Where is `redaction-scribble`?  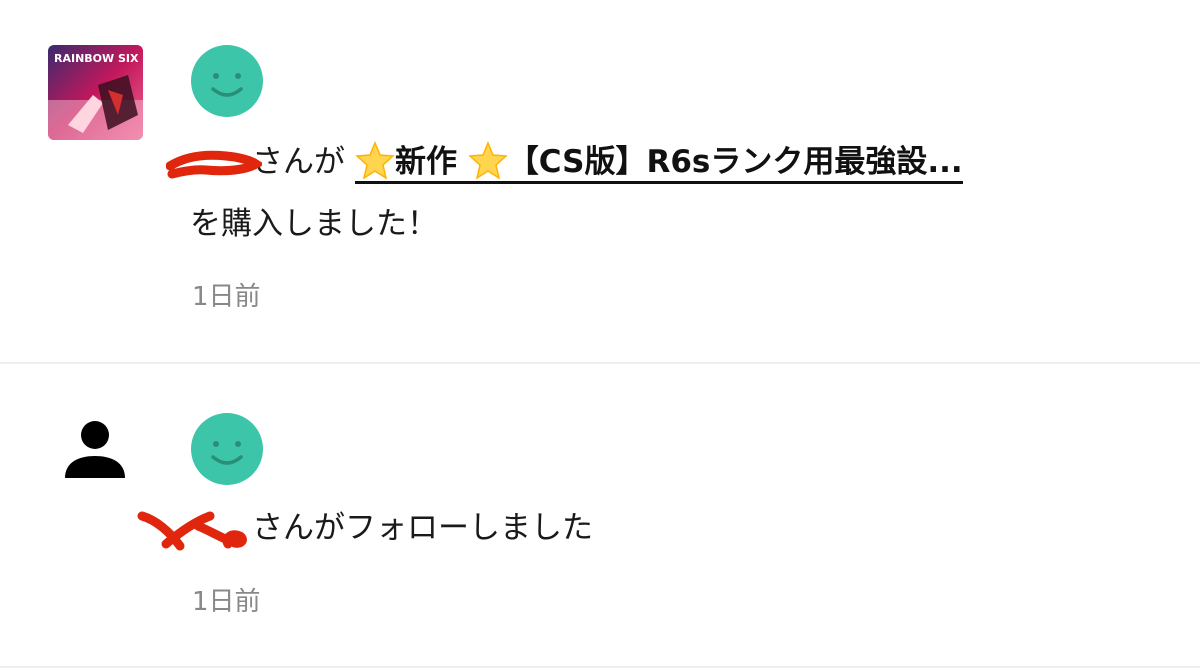
redaction-scribble is located at coordinates (214, 164).